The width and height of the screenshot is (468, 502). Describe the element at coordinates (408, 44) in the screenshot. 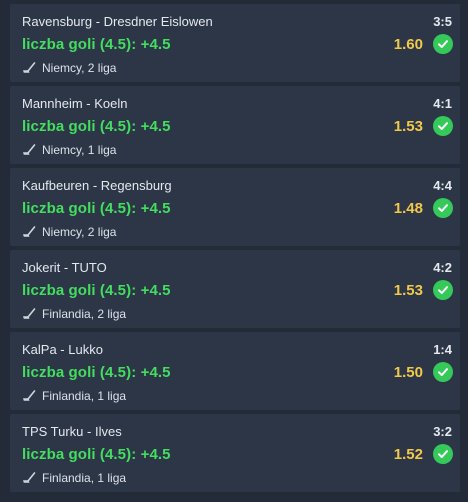

I see `bet-odds: 1.60` at that location.